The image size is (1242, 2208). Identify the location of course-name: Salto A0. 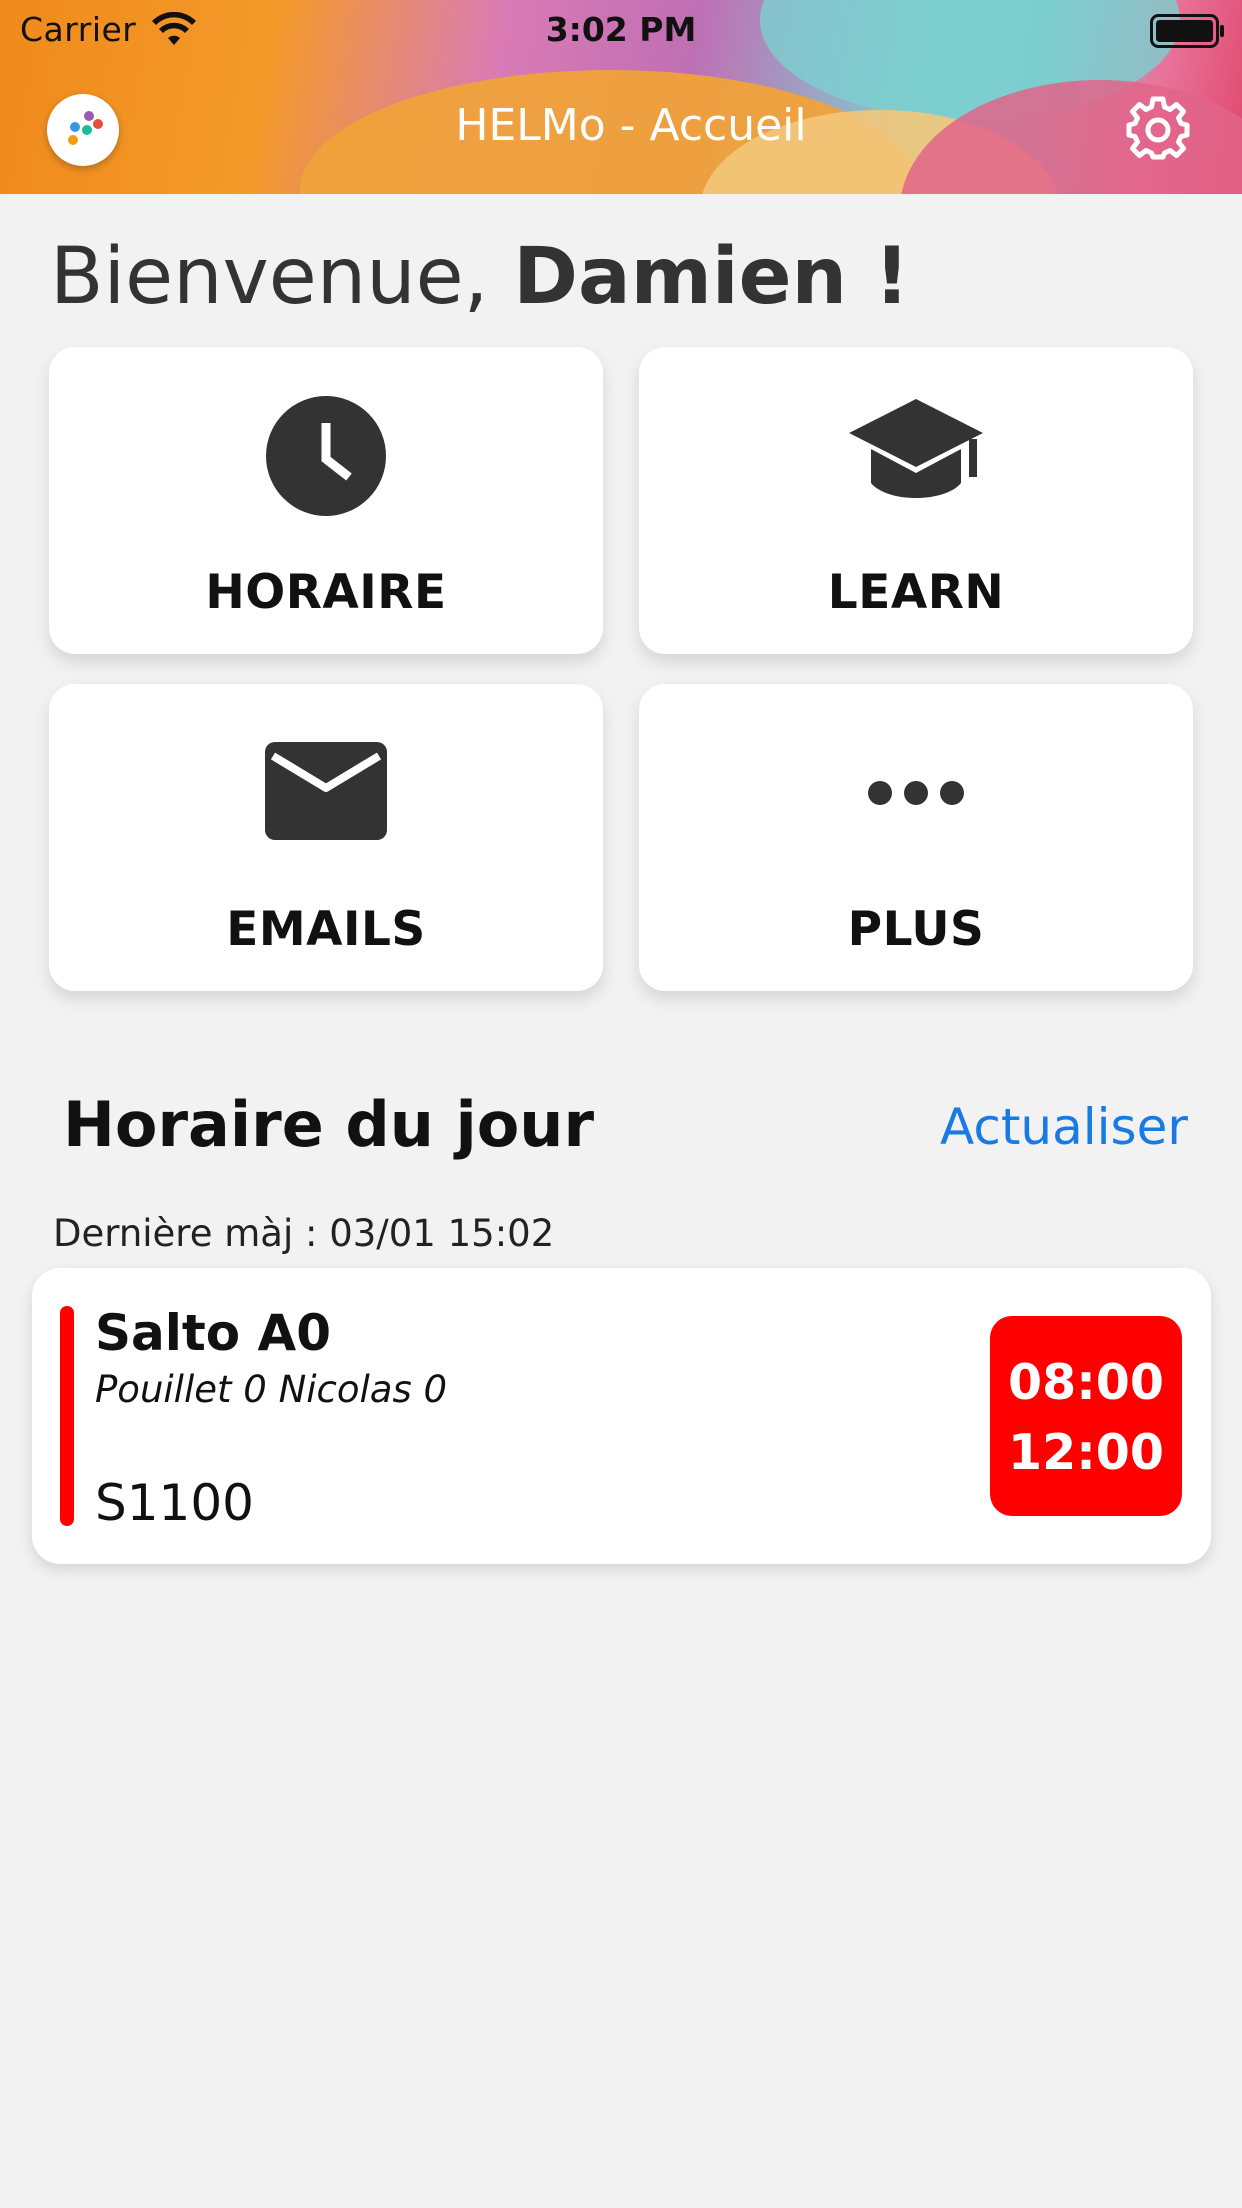
(213, 1333).